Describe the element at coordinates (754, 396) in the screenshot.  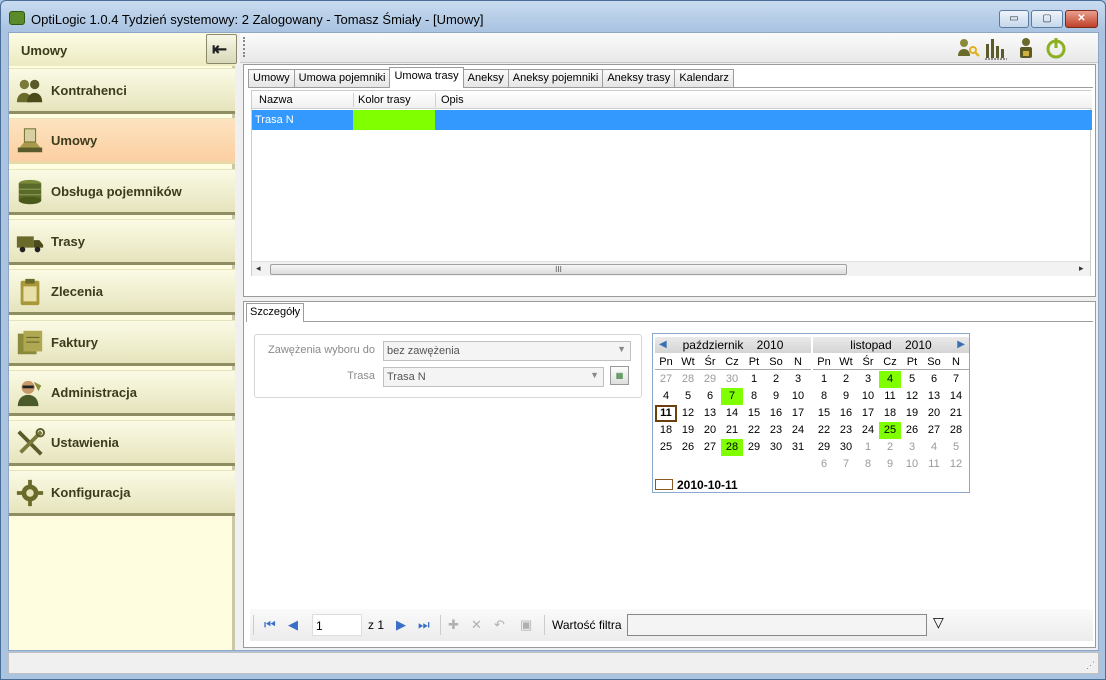
I see `calendar-day: 8` at that location.